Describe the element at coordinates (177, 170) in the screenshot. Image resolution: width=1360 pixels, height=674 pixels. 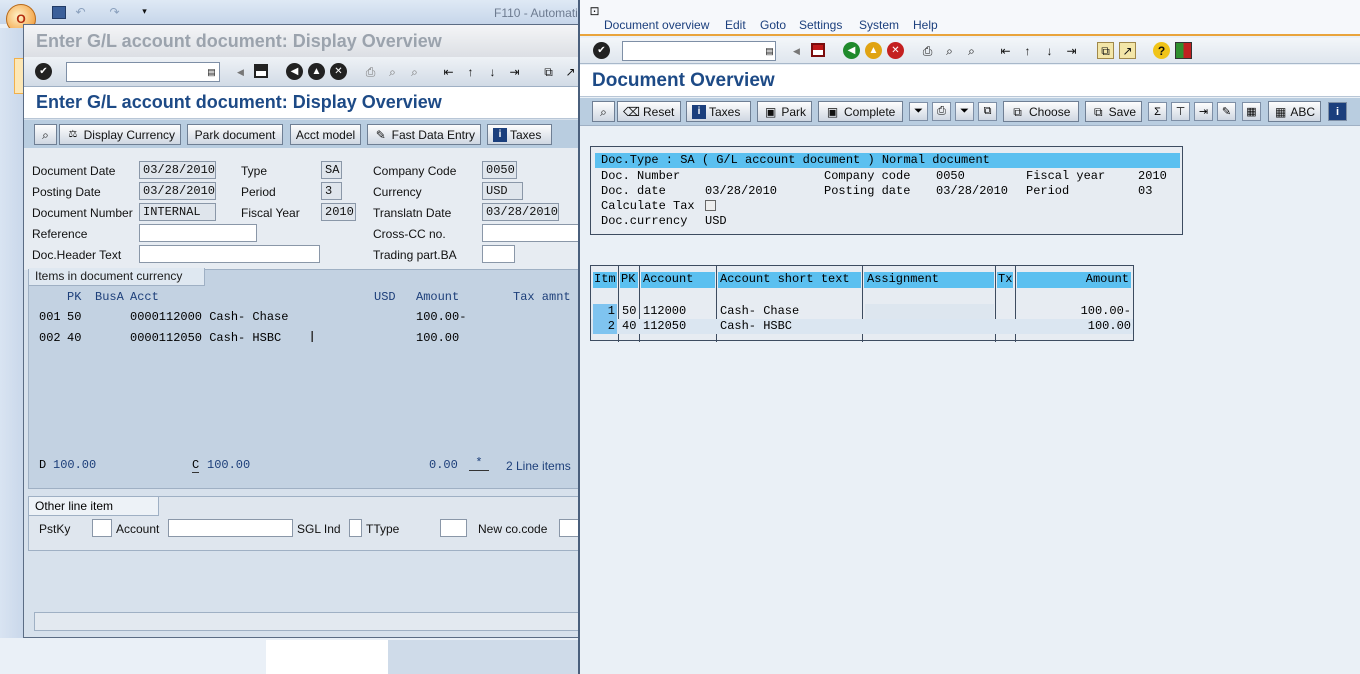
I see `document-date-field: 03/28/2010` at that location.